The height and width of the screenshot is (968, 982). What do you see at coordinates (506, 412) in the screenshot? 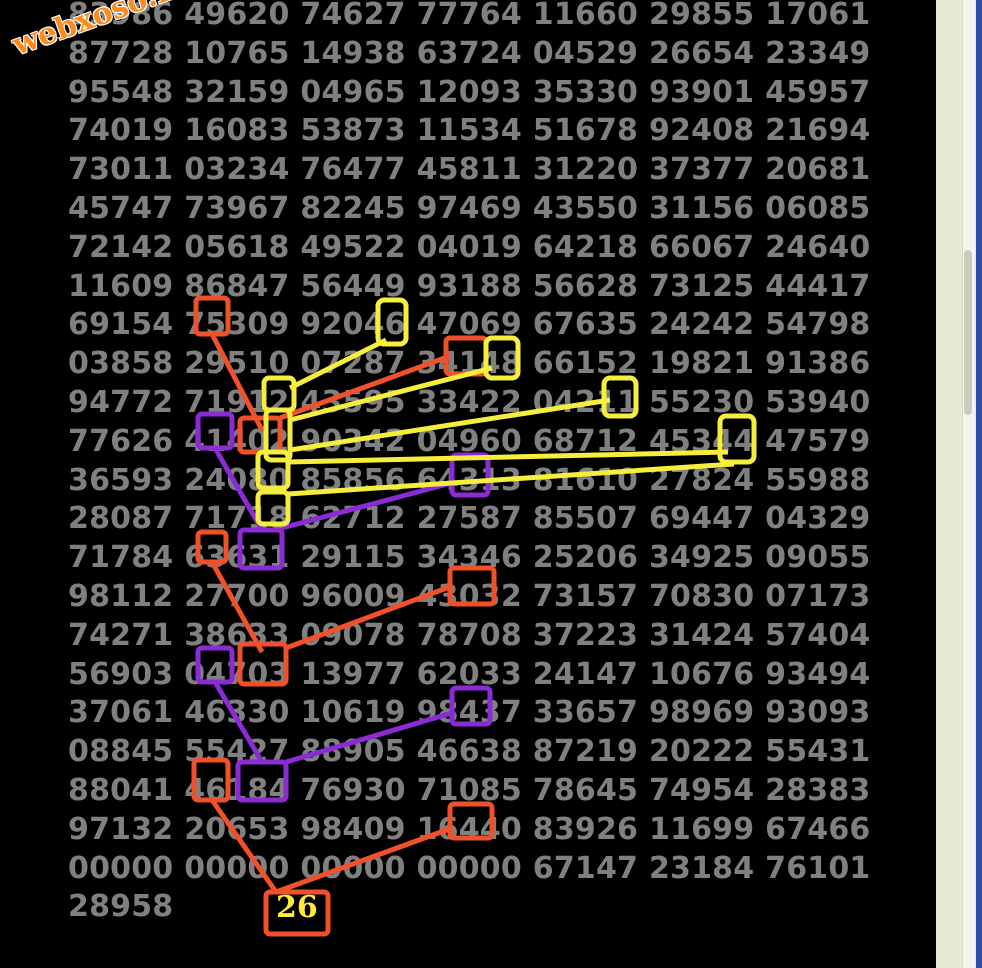
I see `yellow-annotations` at bounding box center [506, 412].